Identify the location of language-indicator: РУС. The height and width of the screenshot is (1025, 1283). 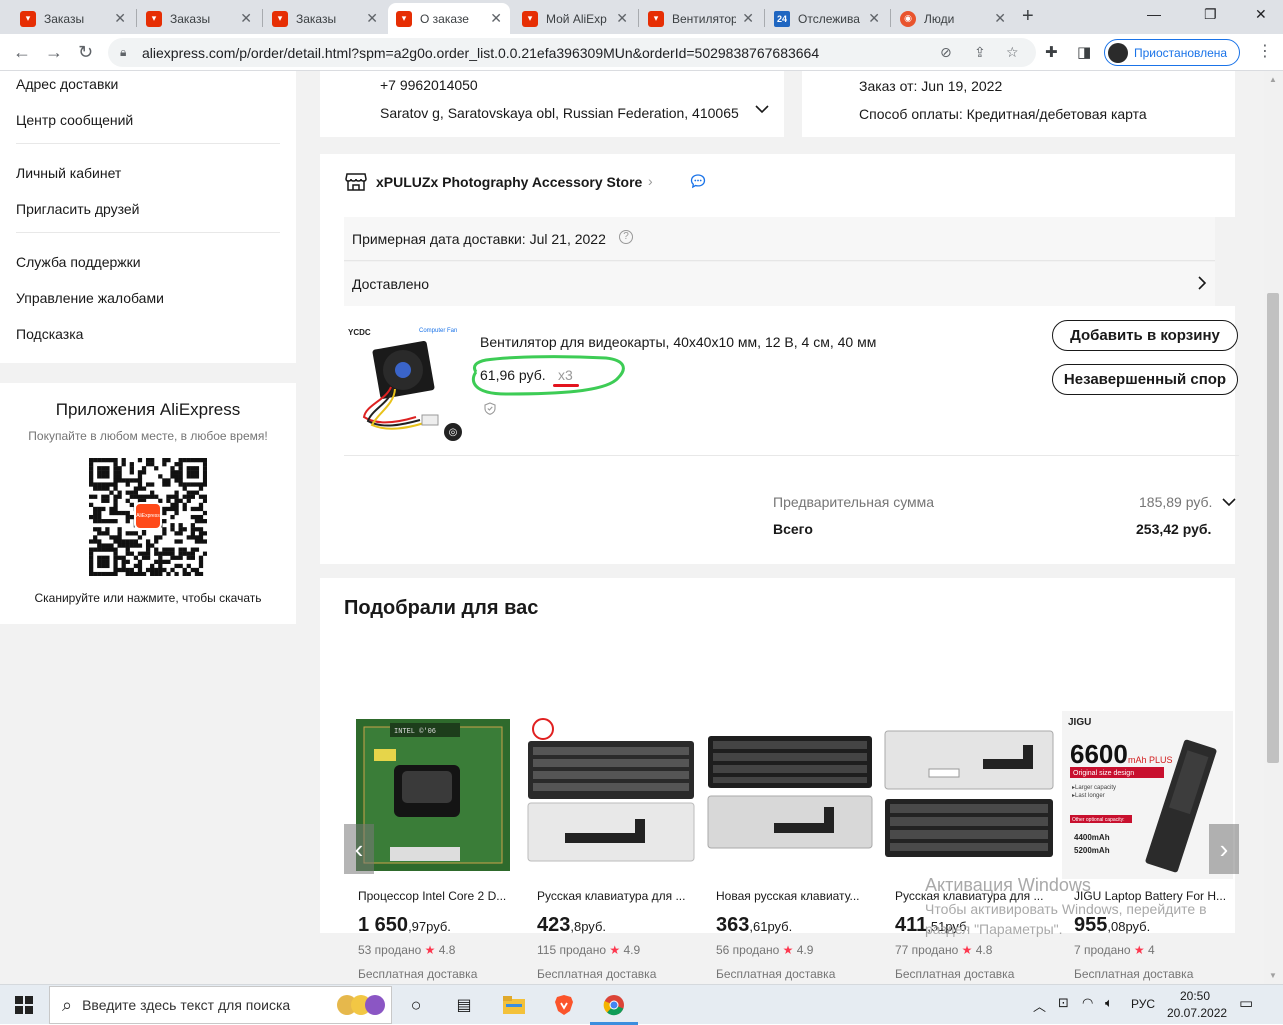
(1143, 1004).